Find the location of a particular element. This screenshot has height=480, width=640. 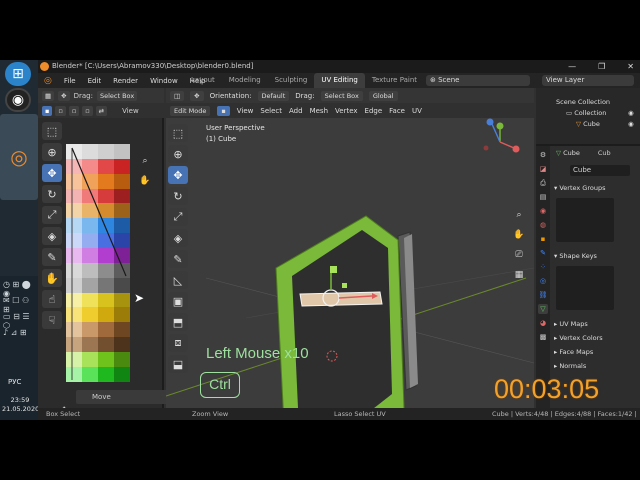

view-layer-tab-icon: ▤ is located at coordinates (543, 197).